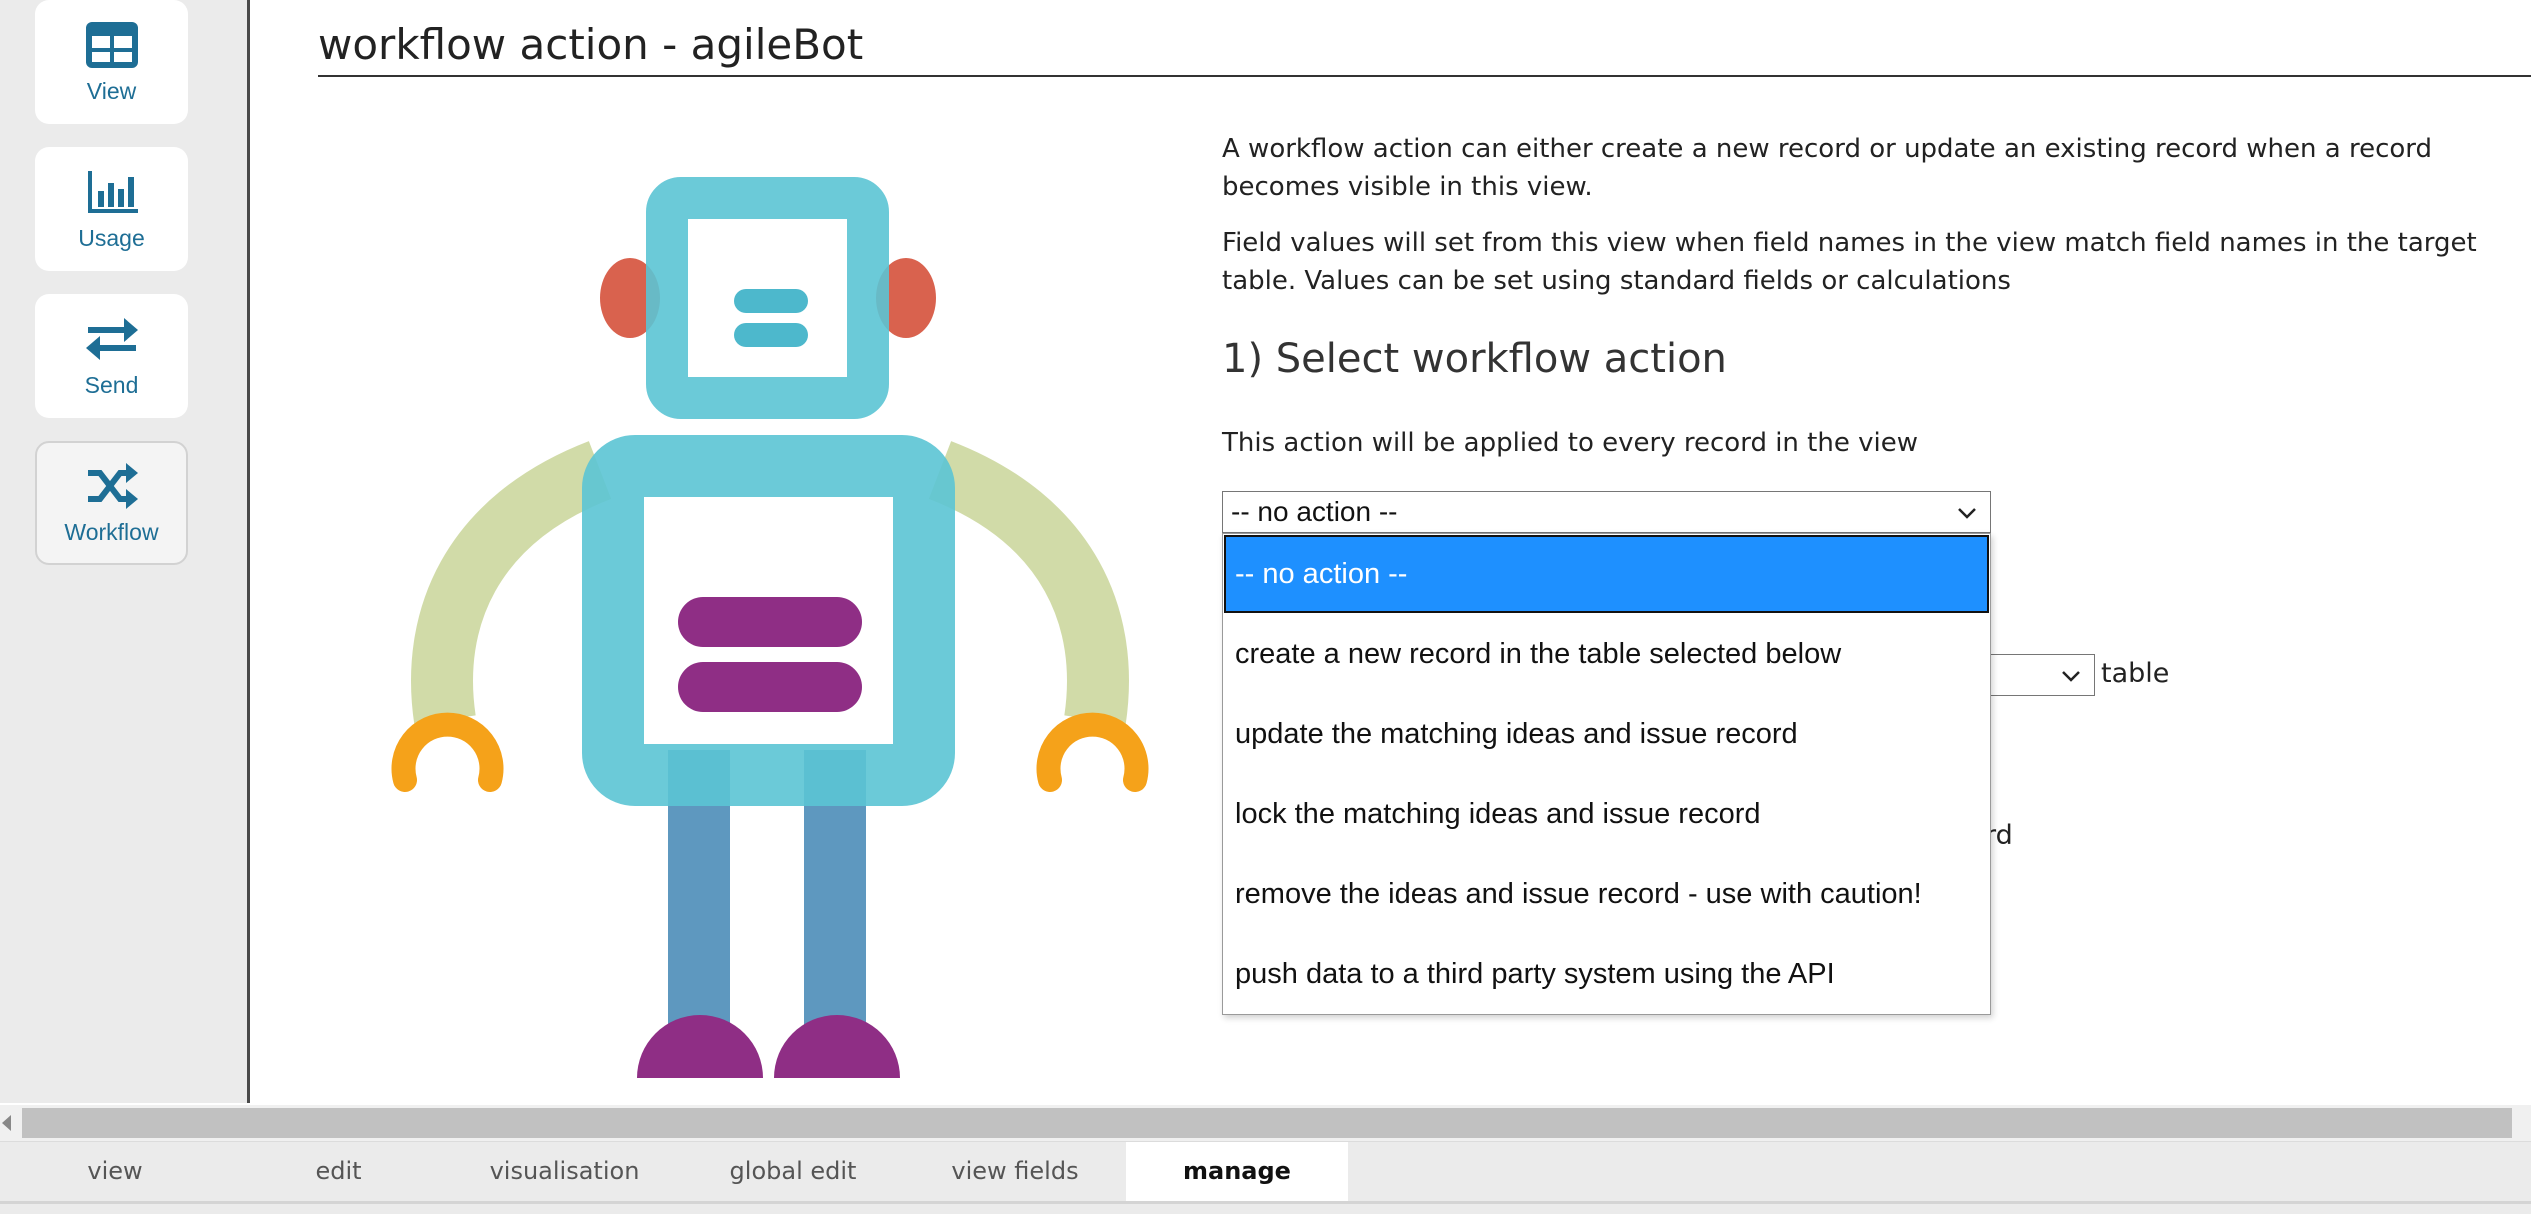  I want to click on tab-manage: manage, so click(1237, 1171).